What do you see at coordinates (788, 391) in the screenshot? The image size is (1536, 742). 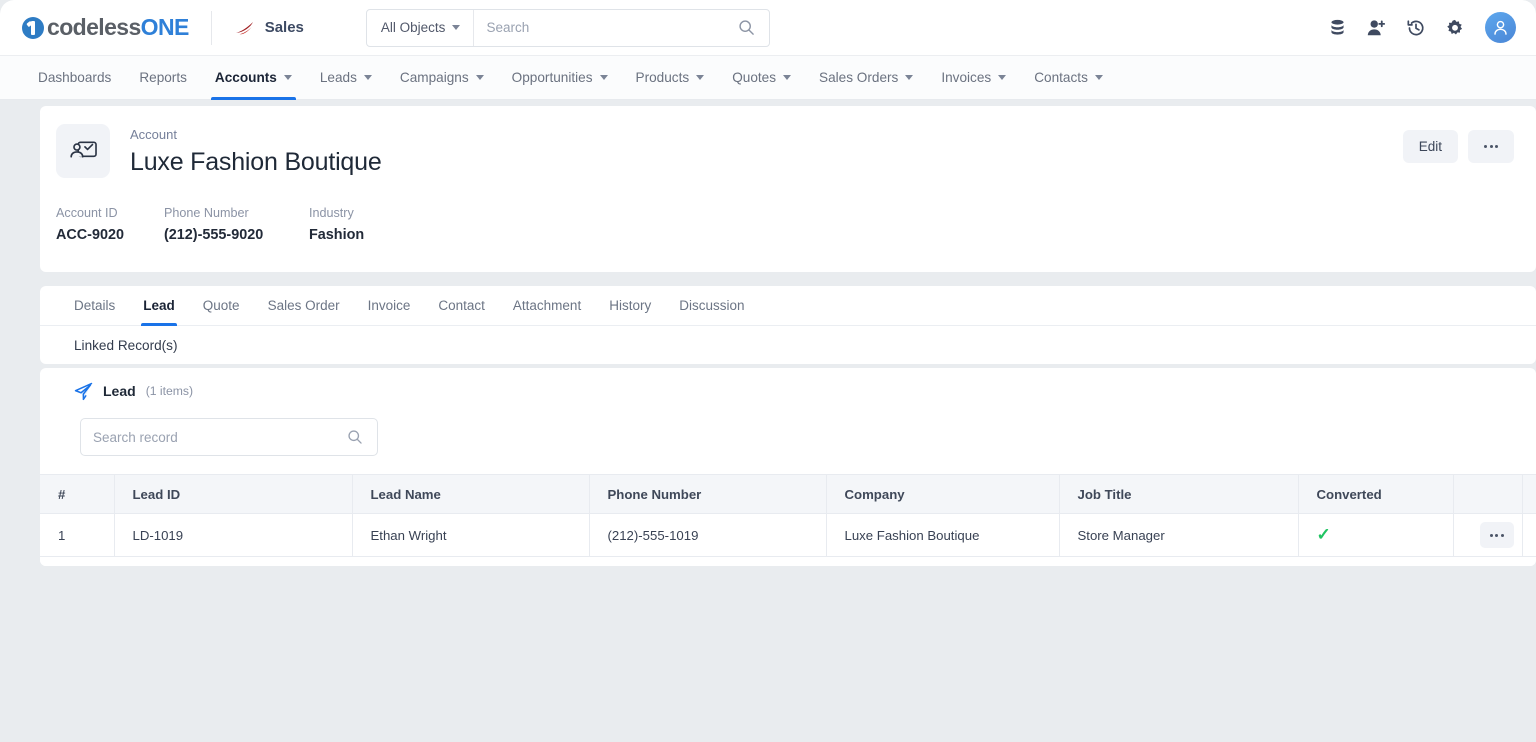 I see `lead-section-header: Lead (1 items)` at bounding box center [788, 391].